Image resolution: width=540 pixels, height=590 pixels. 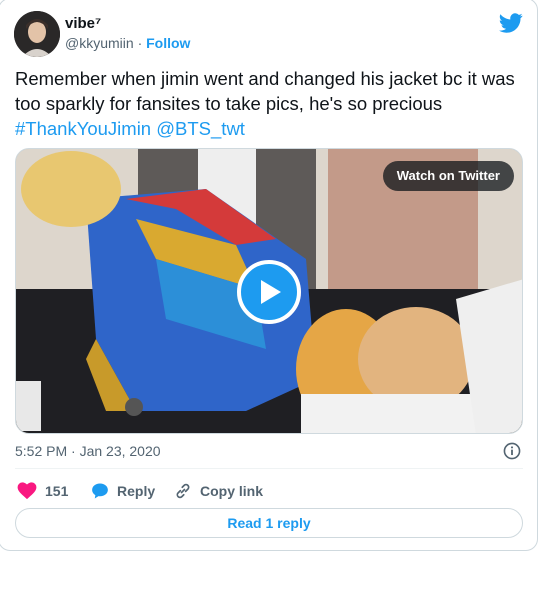 I want to click on reply-label: Reply, so click(x=136, y=491).